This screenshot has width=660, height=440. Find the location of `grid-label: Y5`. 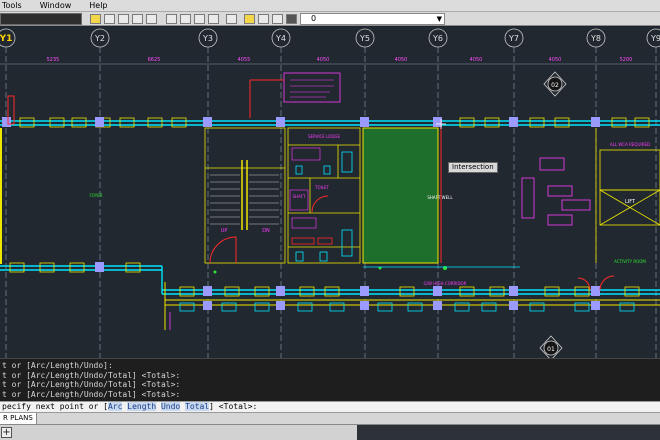

grid-label: Y5 is located at coordinates (364, 38).